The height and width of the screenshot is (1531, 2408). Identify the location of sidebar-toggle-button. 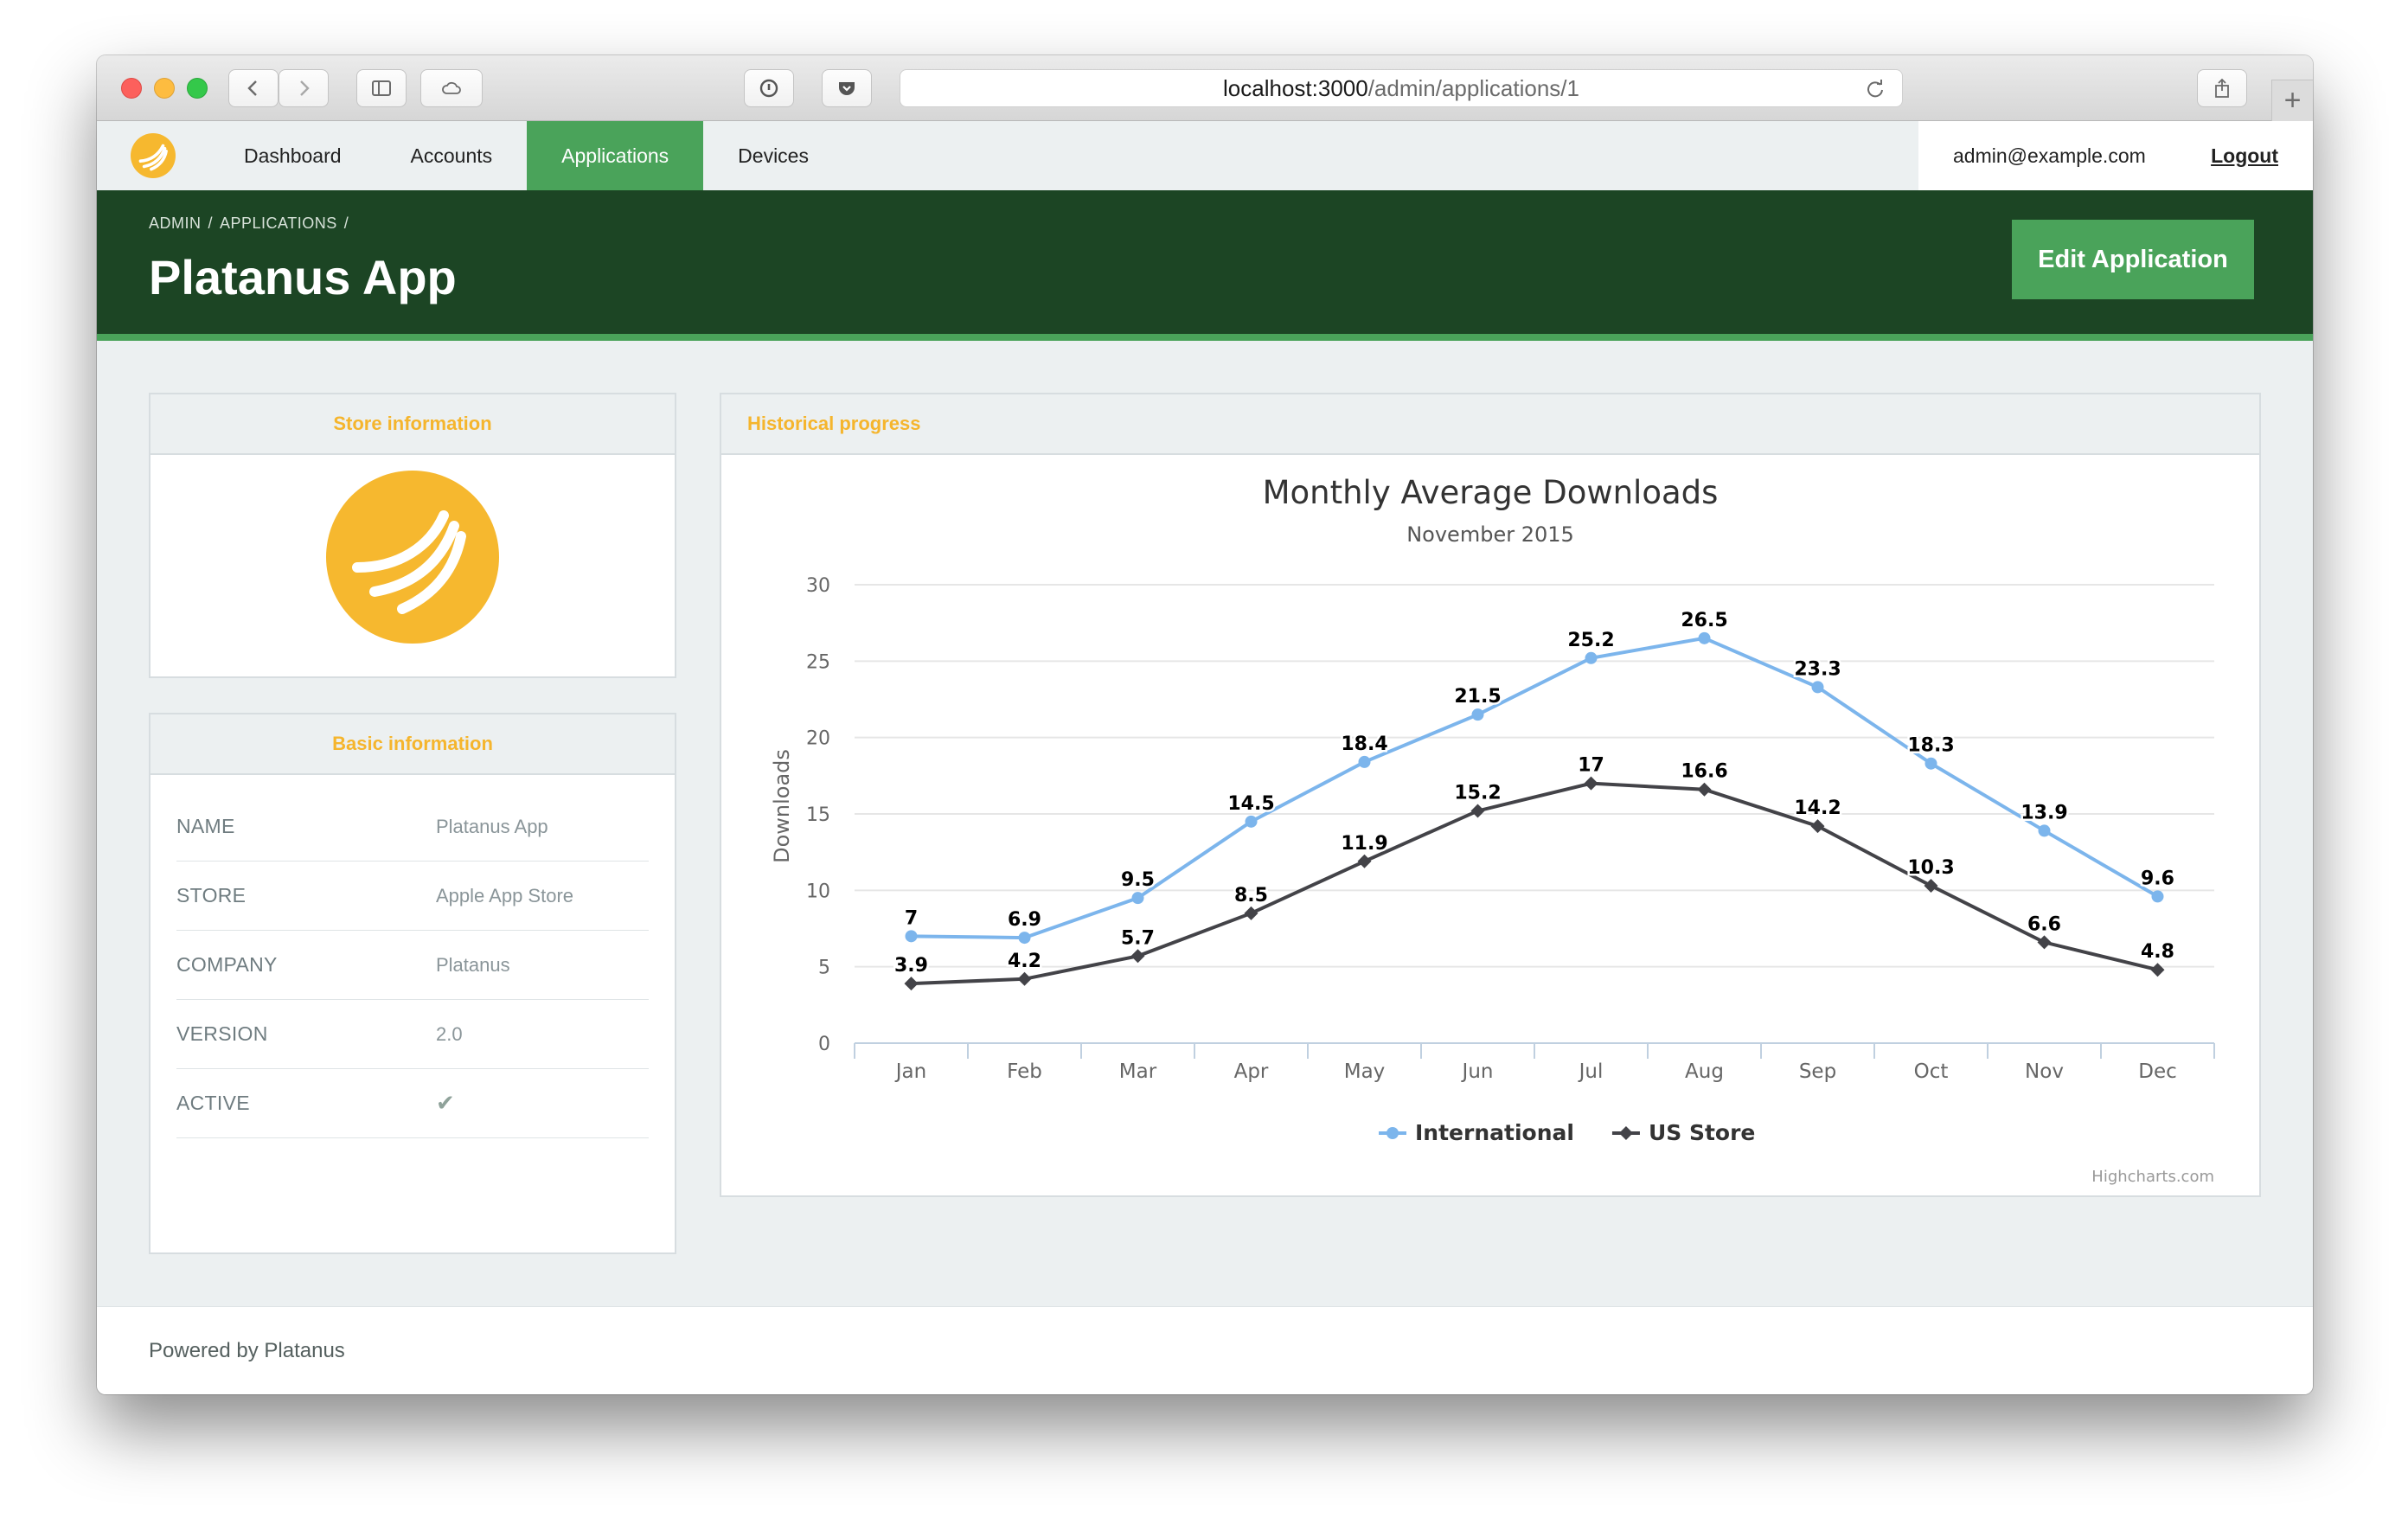
(381, 88).